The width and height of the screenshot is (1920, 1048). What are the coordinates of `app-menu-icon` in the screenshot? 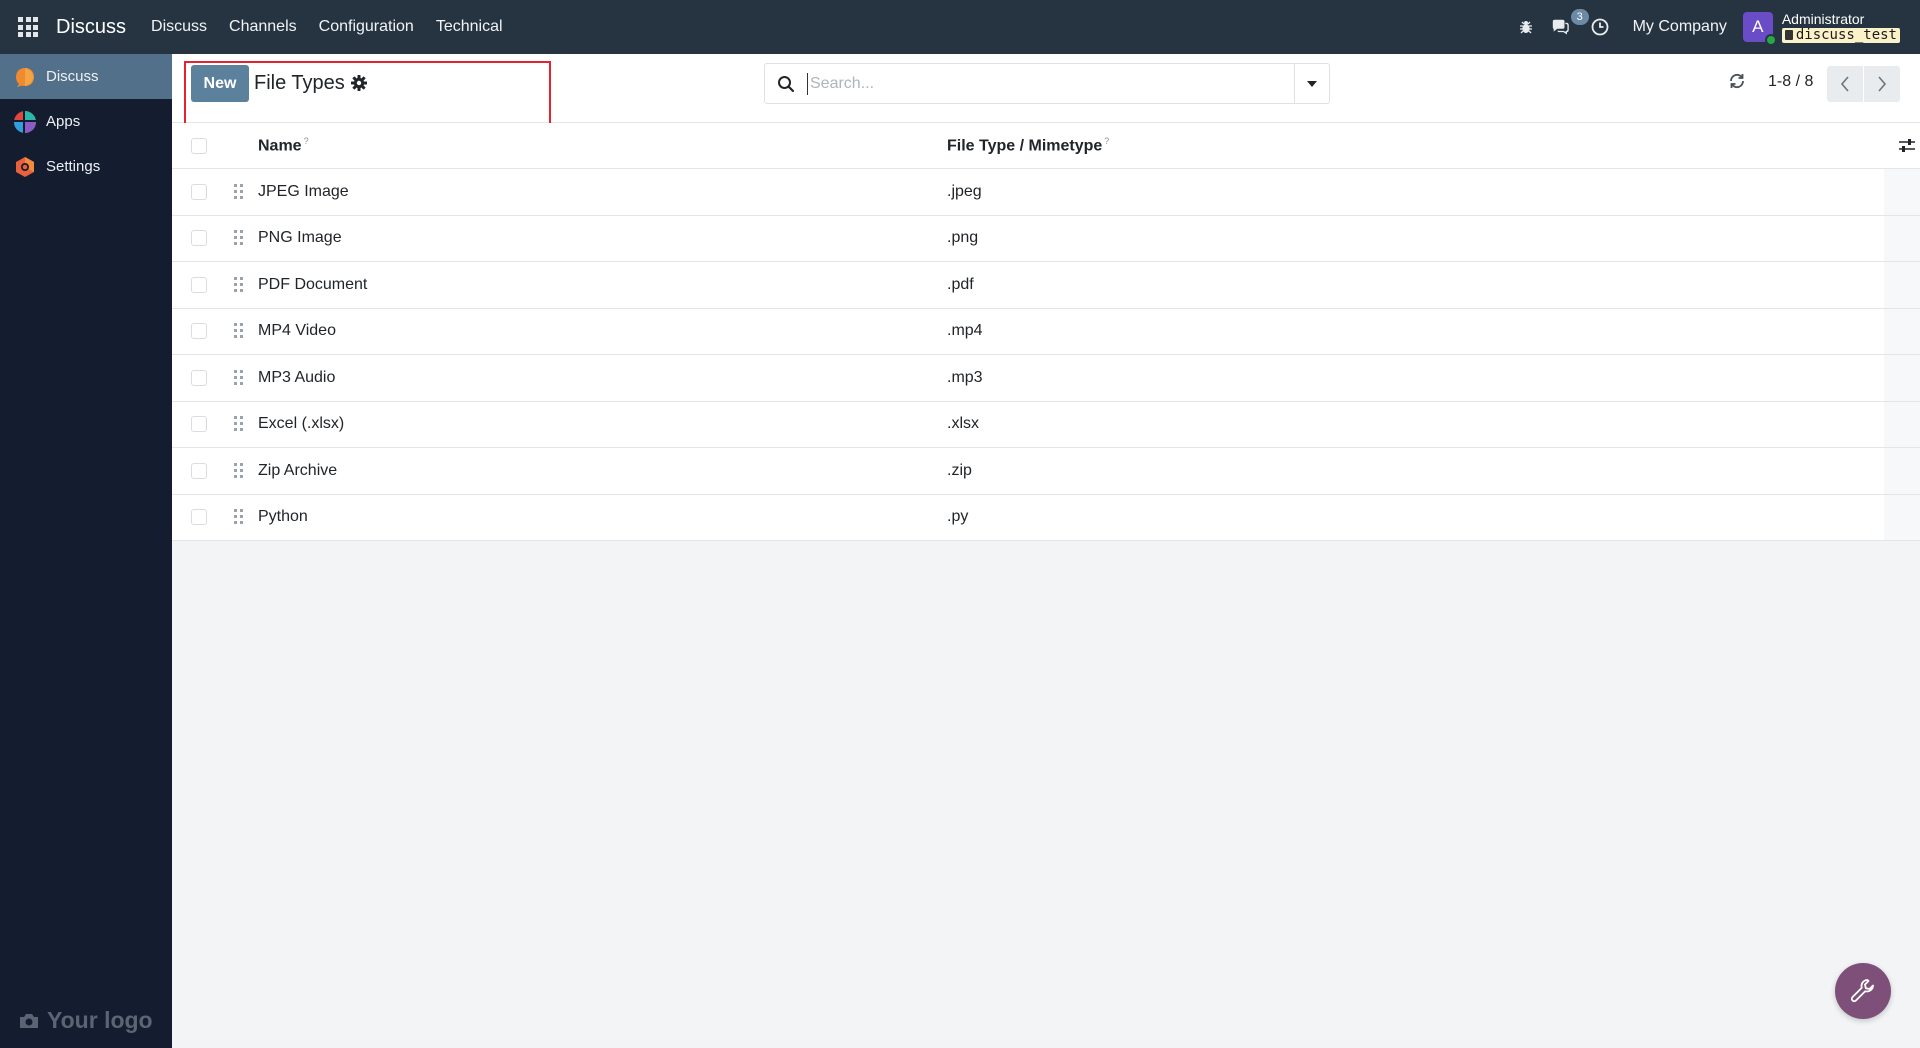 It's located at (28, 27).